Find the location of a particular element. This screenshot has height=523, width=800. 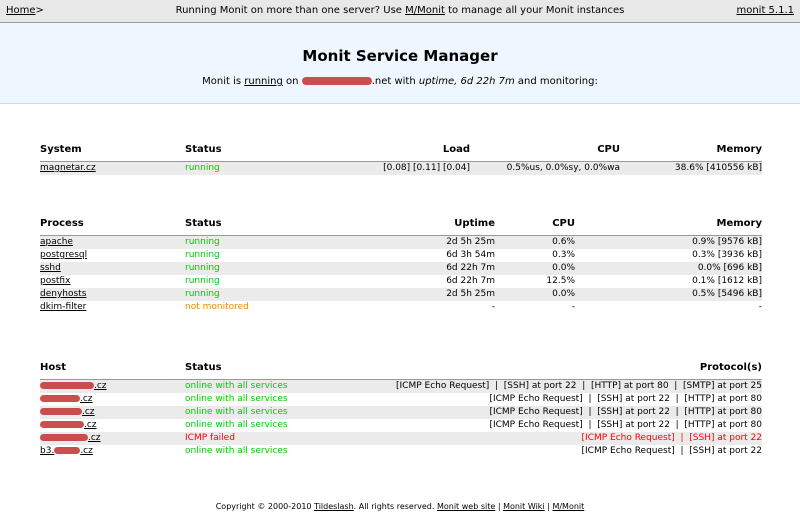

monit-website-link: Monit web site is located at coordinates (466, 506).